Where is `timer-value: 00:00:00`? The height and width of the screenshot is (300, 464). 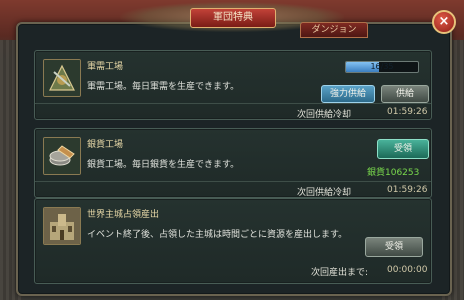 timer-value: 00:00:00 is located at coordinates (407, 270).